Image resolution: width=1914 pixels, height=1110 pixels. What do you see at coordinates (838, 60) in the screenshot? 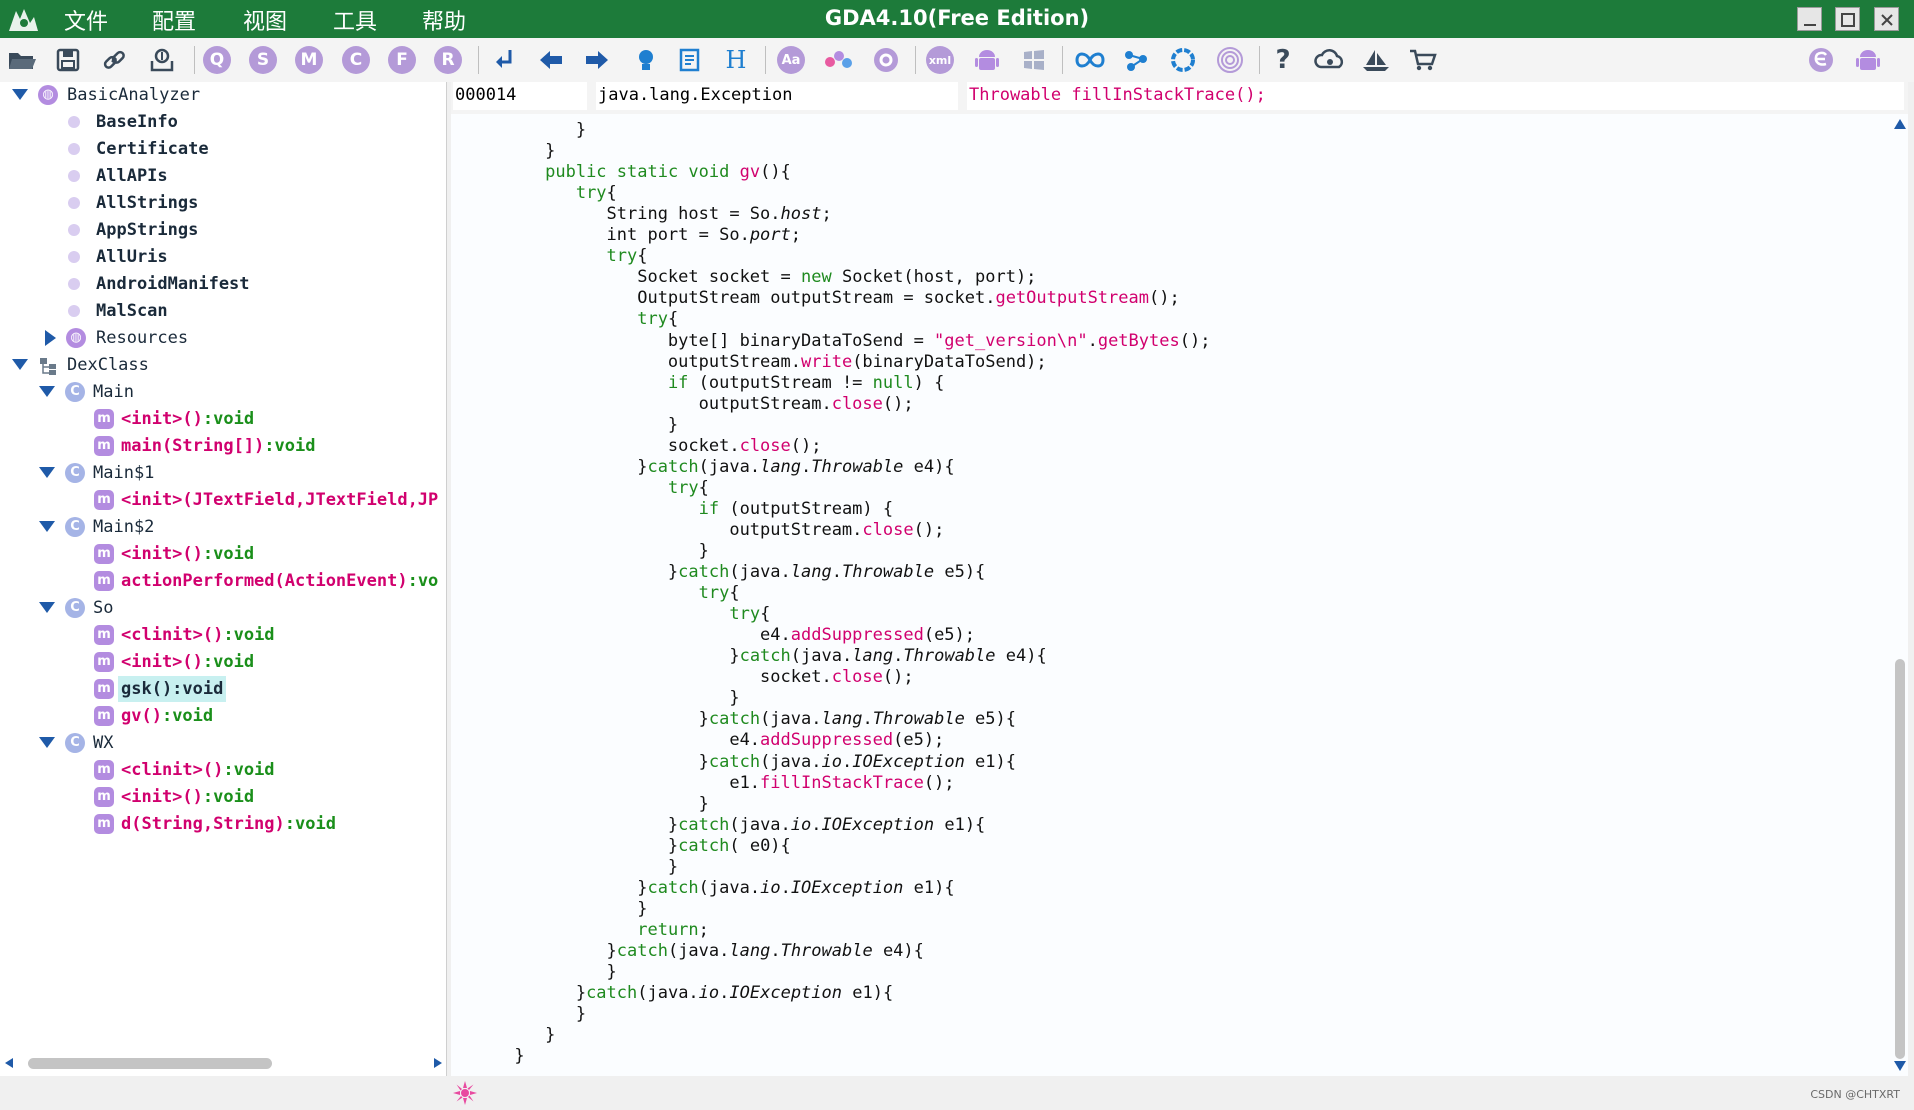
I see `graph-button` at bounding box center [838, 60].